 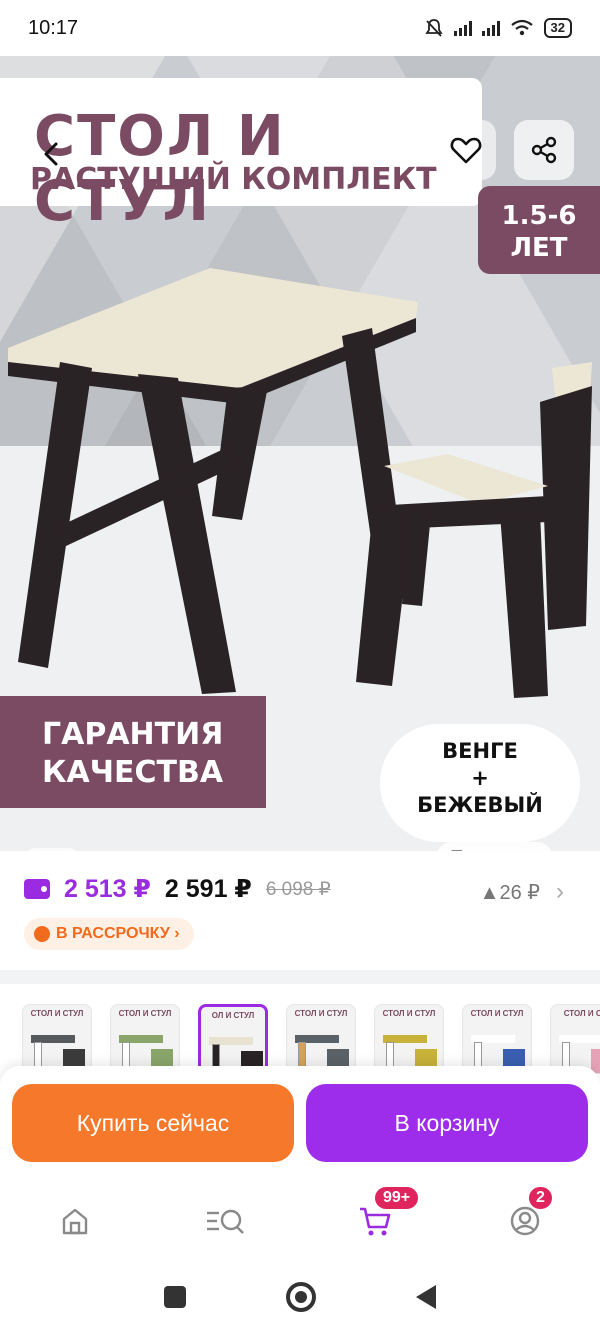 What do you see at coordinates (480, 751) in the screenshot?
I see `color-line1: ВЕНГЕ` at bounding box center [480, 751].